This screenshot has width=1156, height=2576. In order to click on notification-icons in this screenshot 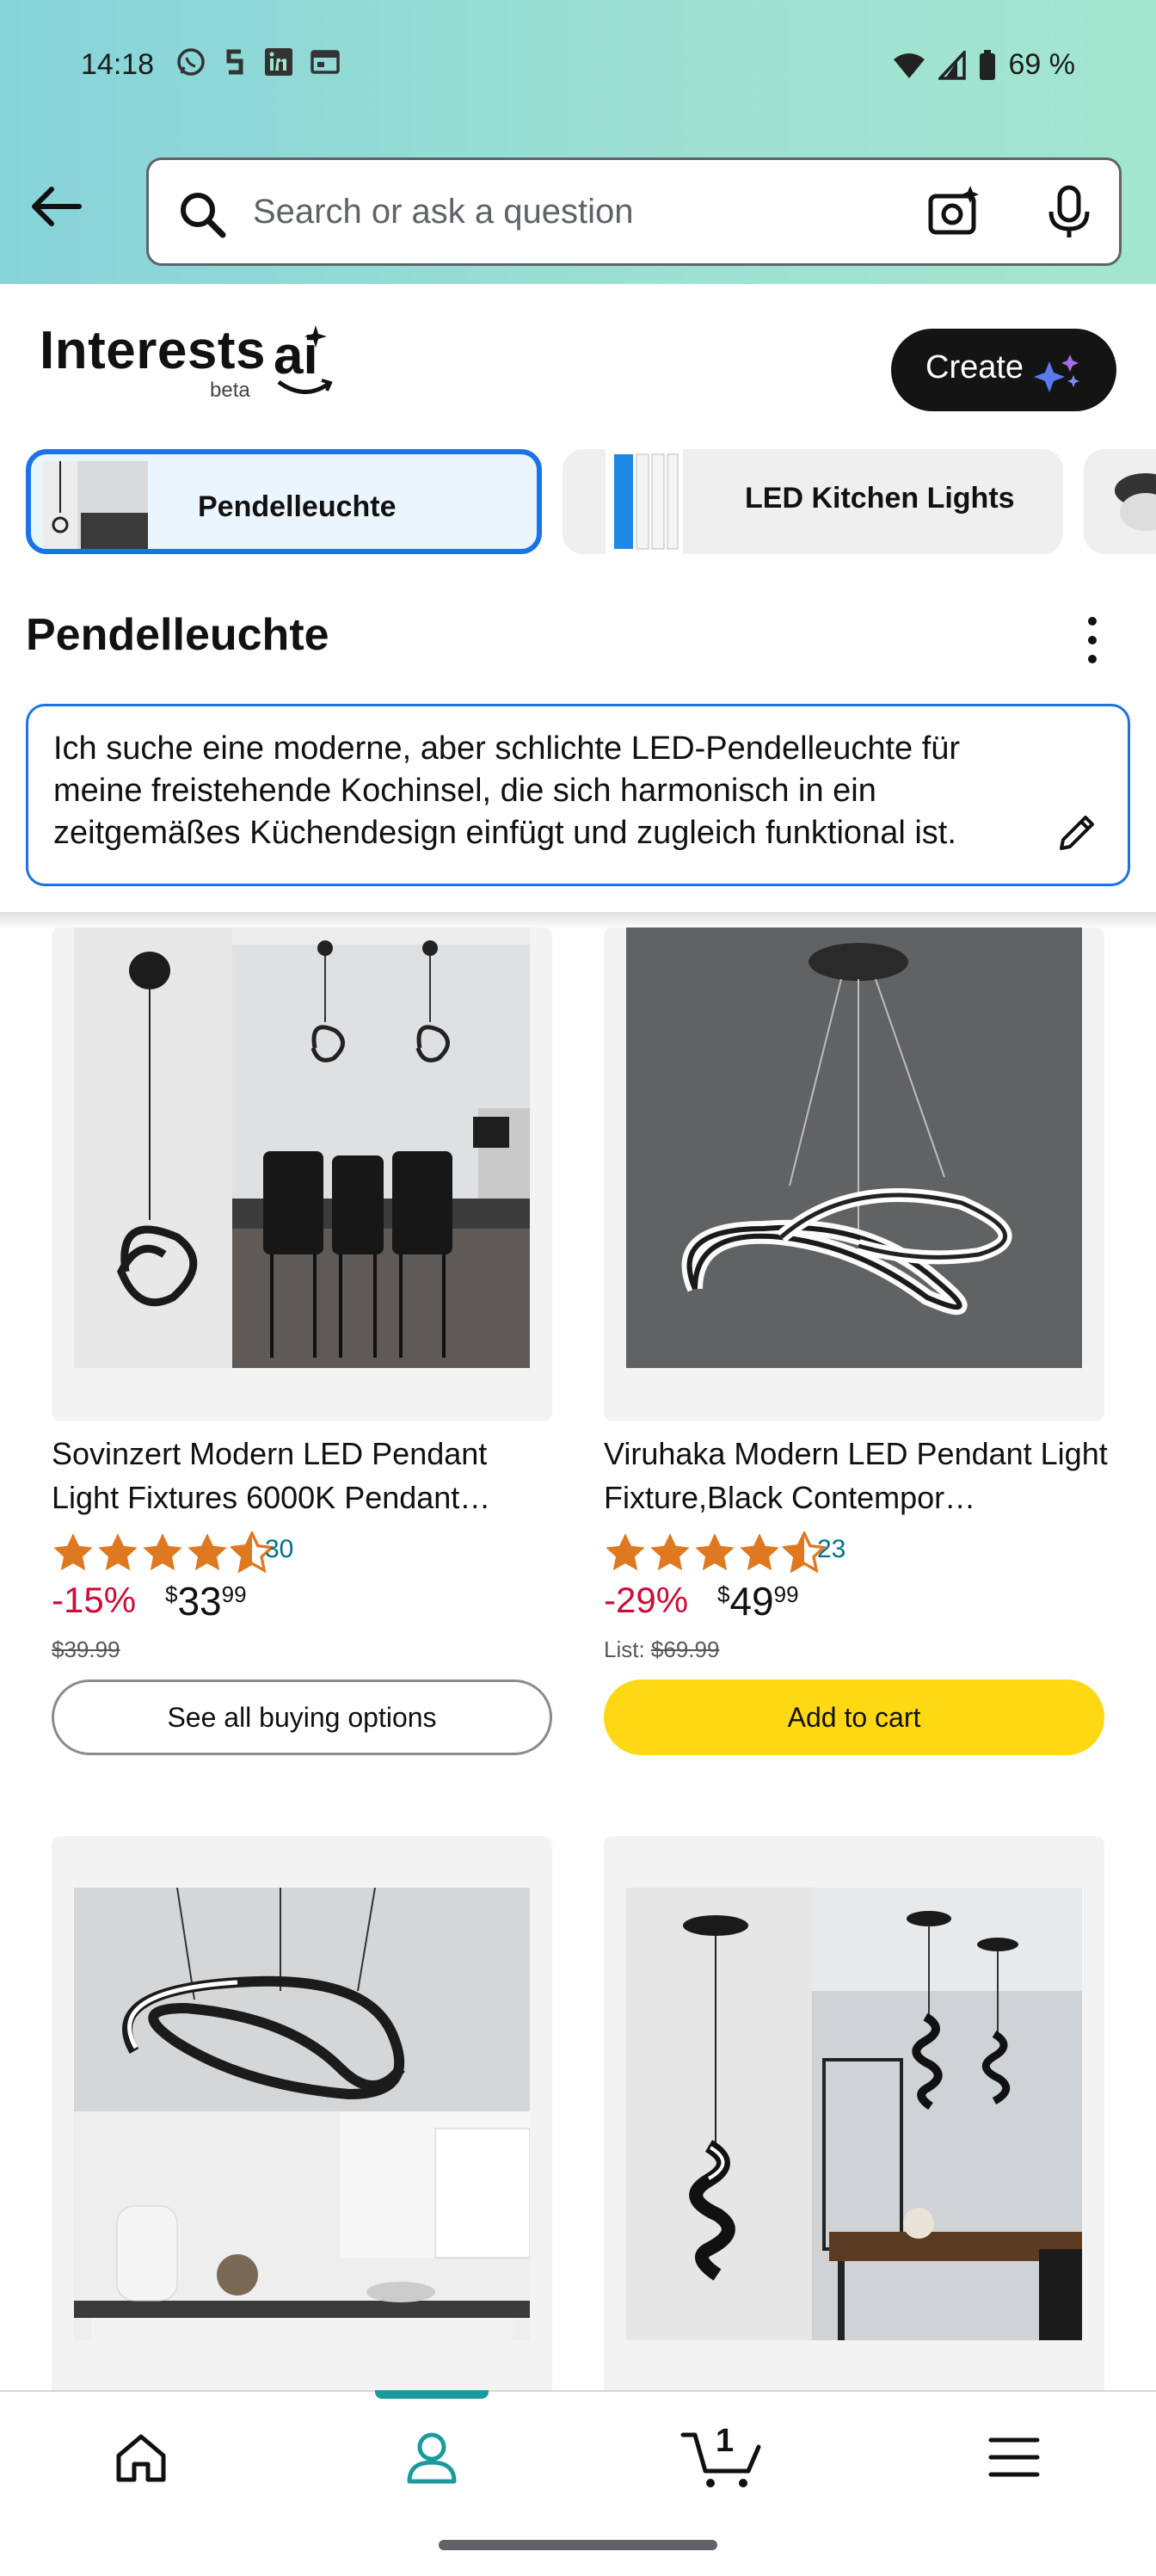, I will do `click(258, 62)`.